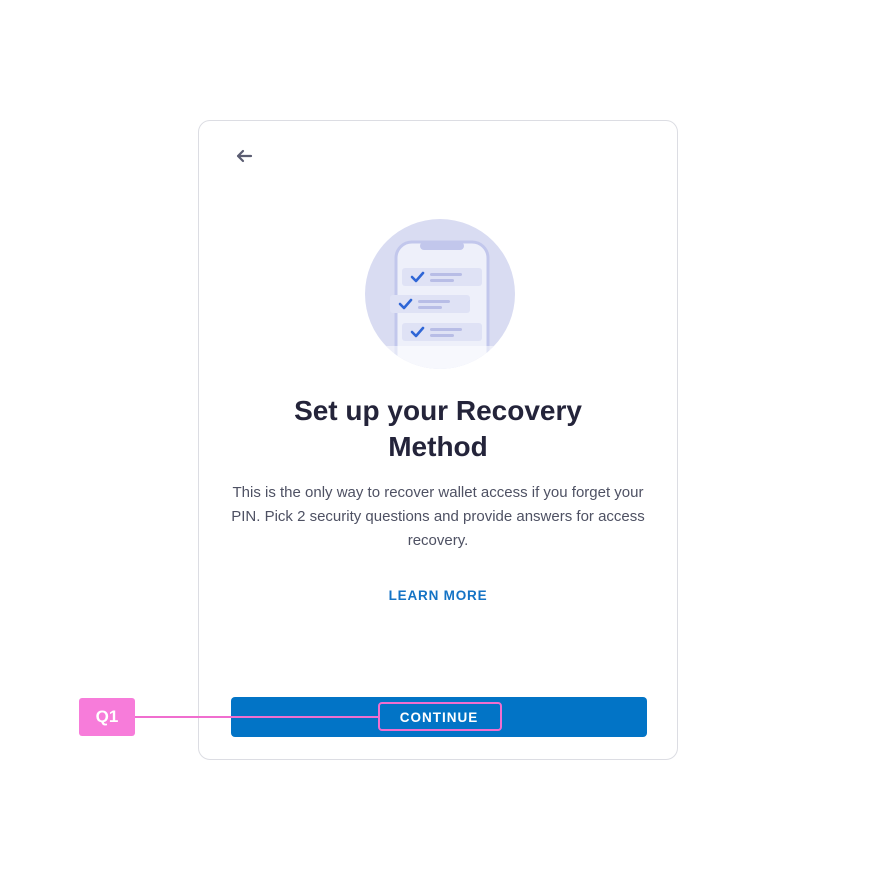 The width and height of the screenshot is (877, 883). Describe the element at coordinates (440, 294) in the screenshot. I see `phone-checklist-illustration` at that location.